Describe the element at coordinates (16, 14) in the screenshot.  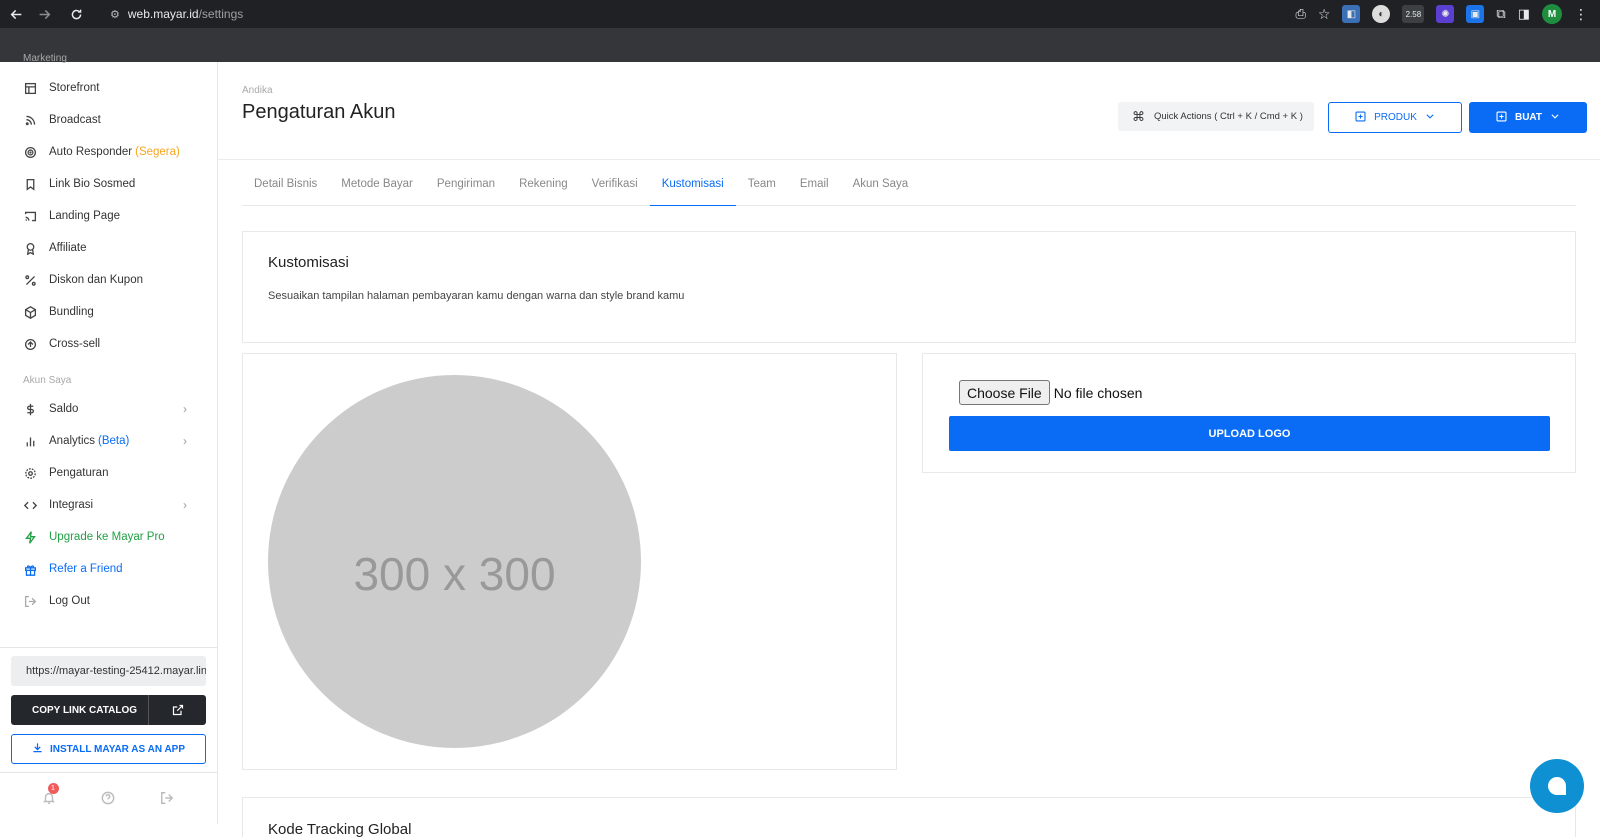
I see `back-icon` at that location.